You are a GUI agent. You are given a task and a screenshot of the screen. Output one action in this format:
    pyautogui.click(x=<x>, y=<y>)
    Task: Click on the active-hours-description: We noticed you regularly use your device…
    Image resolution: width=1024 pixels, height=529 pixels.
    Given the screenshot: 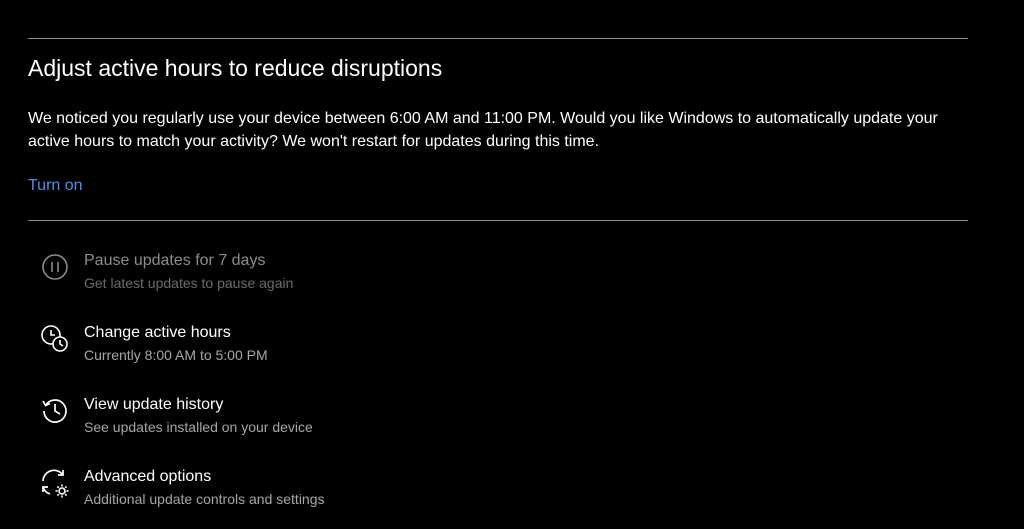 What is the action you would take?
    pyautogui.click(x=483, y=130)
    